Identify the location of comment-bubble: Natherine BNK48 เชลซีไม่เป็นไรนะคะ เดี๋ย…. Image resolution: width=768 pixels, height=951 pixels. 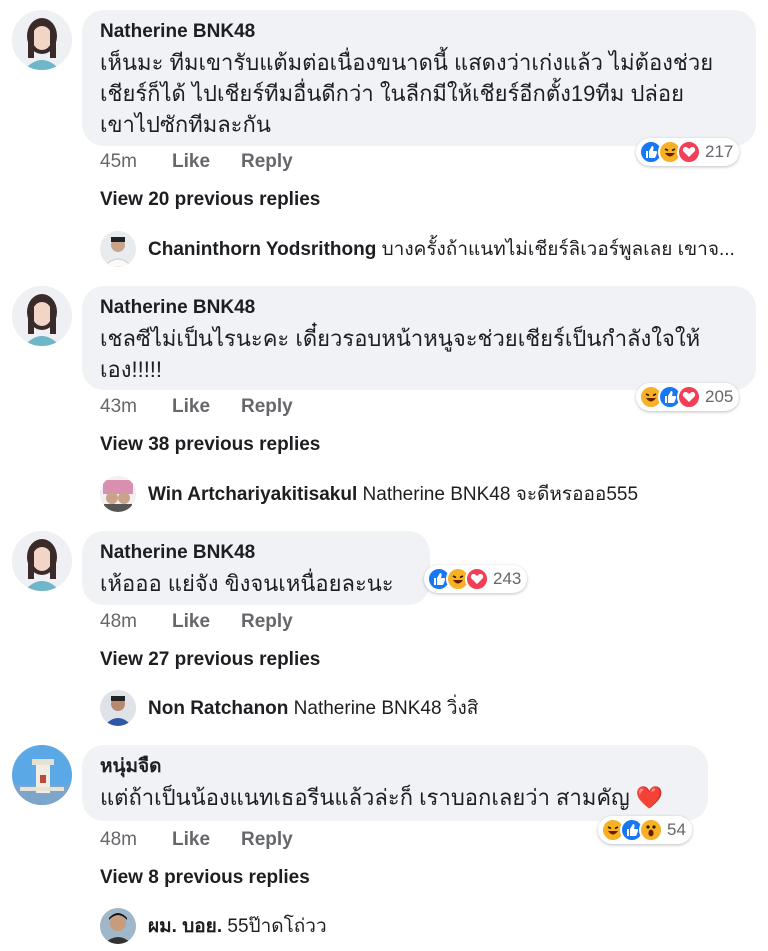
(419, 338).